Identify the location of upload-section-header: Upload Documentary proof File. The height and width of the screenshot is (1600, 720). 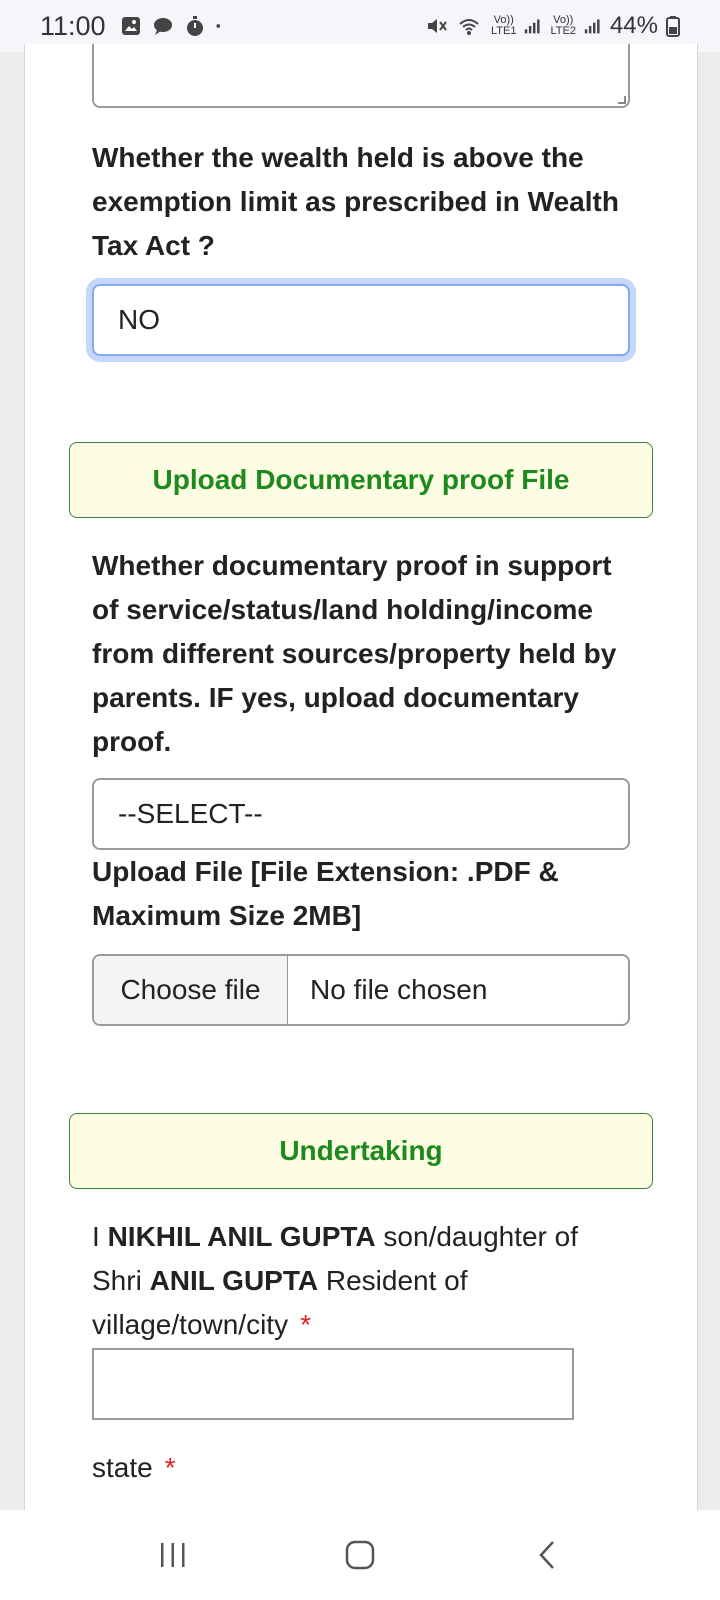
(361, 480).